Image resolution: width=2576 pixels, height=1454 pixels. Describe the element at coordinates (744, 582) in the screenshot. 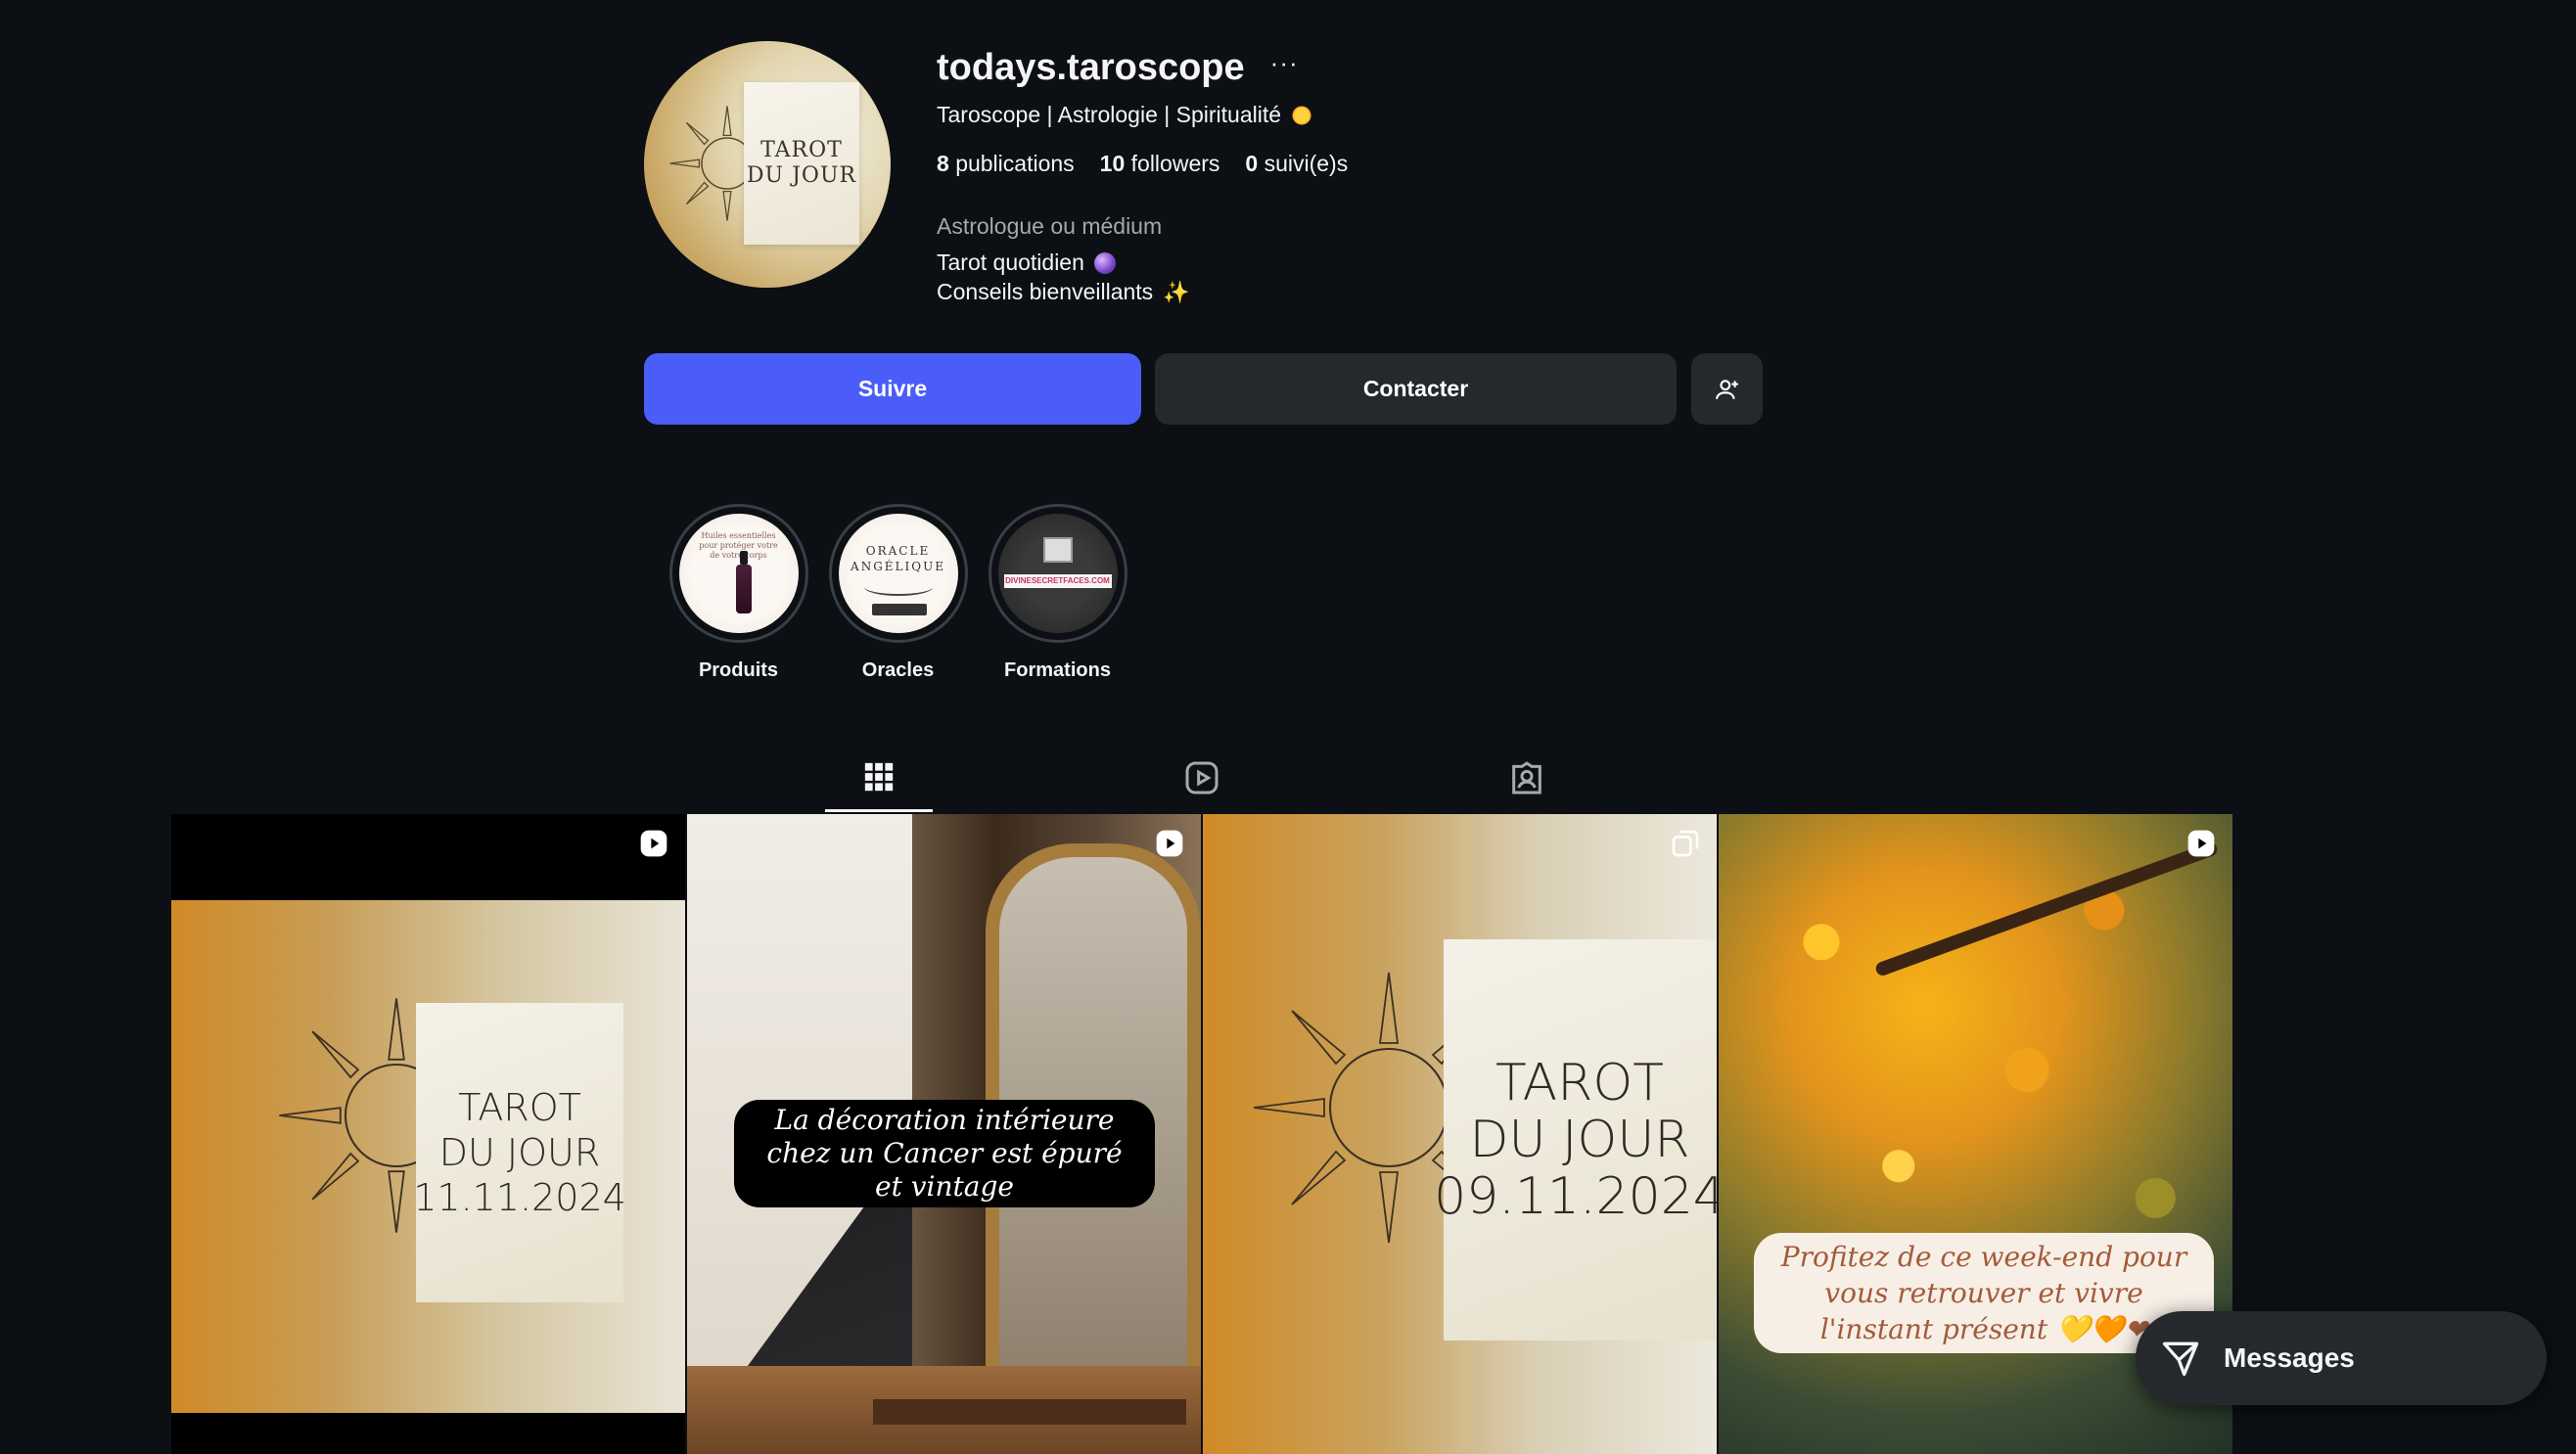

I see `oil-bottle-illustration` at that location.